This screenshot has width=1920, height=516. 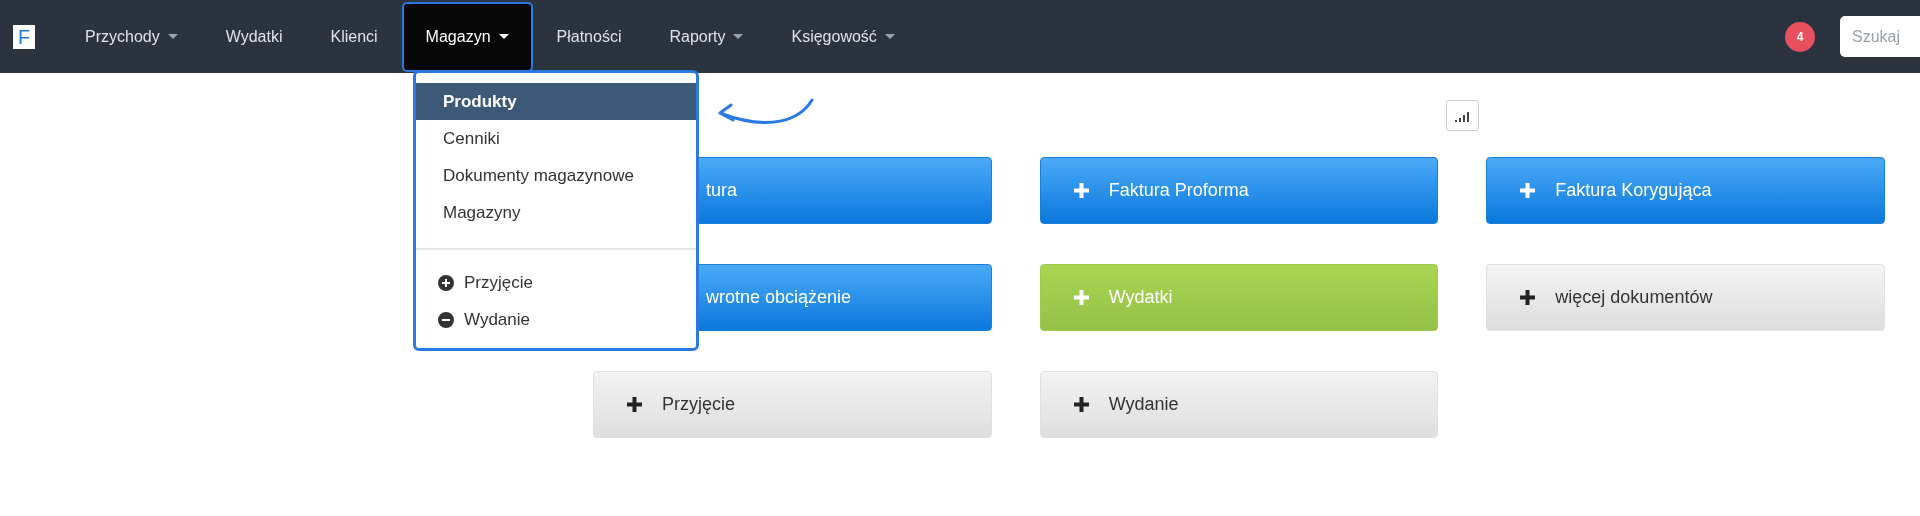 I want to click on notification-badge: 4, so click(x=1800, y=36).